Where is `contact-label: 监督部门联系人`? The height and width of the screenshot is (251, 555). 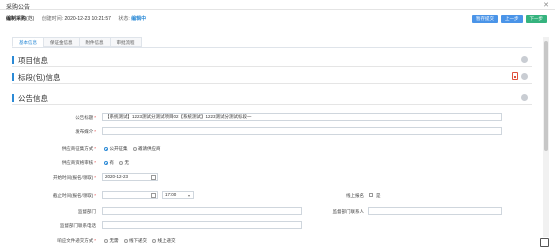 contact-label: 监督部门联系人 is located at coordinates (348, 211).